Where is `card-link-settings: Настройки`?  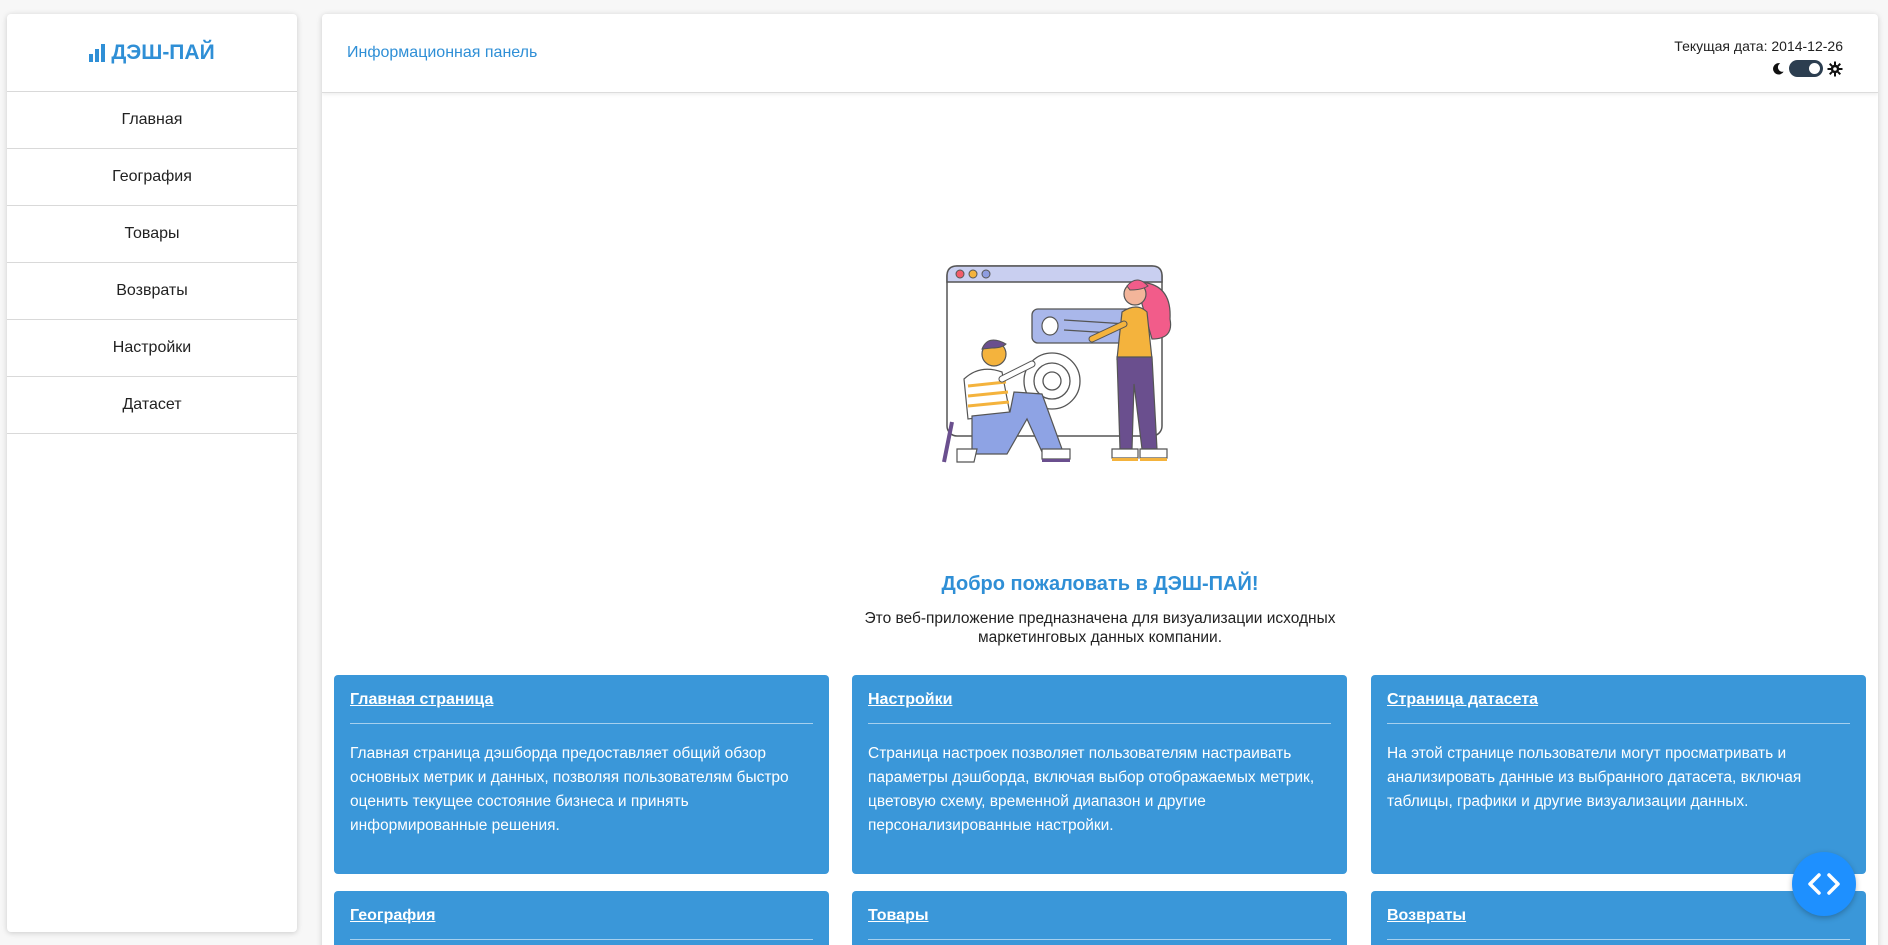
card-link-settings: Настройки is located at coordinates (910, 700).